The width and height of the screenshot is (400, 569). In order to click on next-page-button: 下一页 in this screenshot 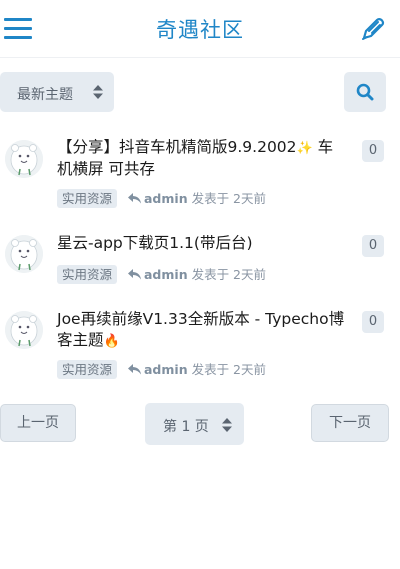, I will do `click(350, 423)`.